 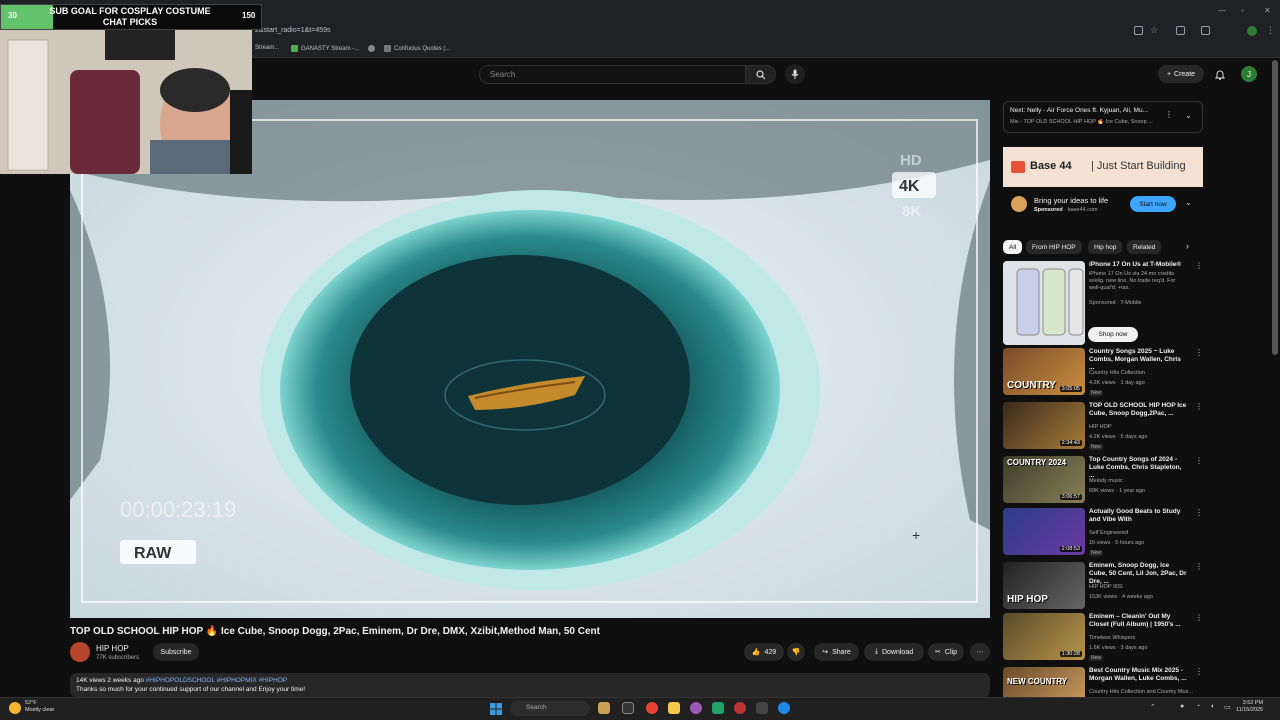 What do you see at coordinates (1013, 247) in the screenshot?
I see `chip-all: All` at bounding box center [1013, 247].